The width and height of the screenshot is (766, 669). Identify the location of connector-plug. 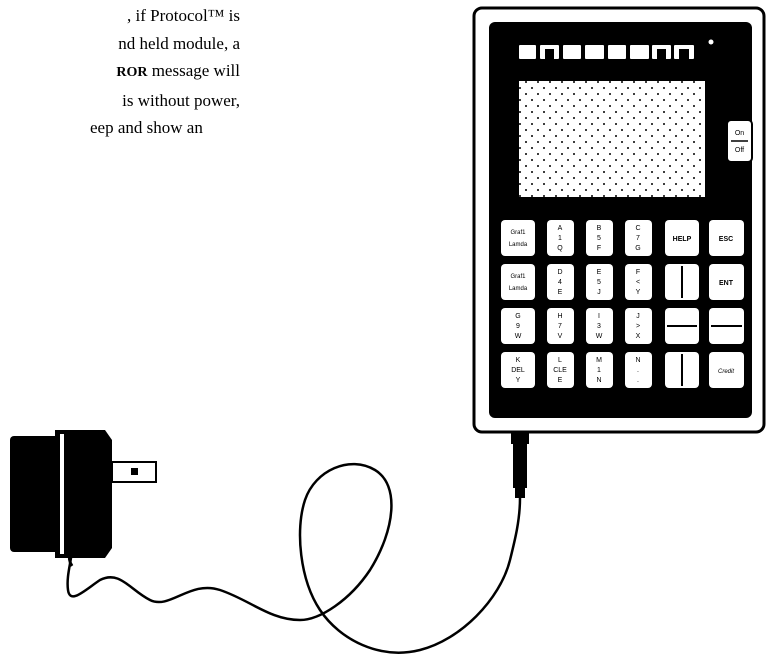
(520, 466).